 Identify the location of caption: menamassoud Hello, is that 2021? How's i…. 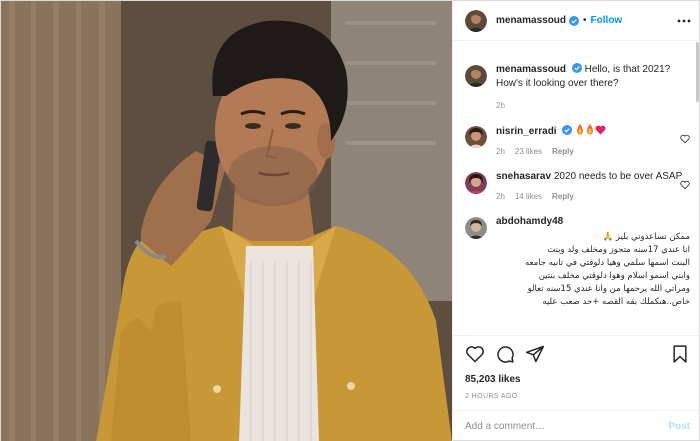
(577, 86).